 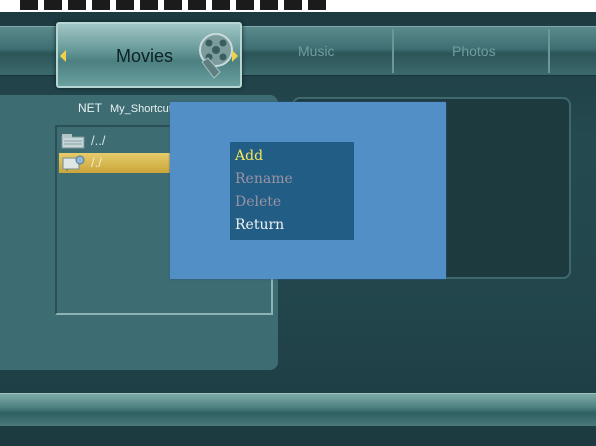 I want to click on folder-up-icon, so click(x=73, y=141).